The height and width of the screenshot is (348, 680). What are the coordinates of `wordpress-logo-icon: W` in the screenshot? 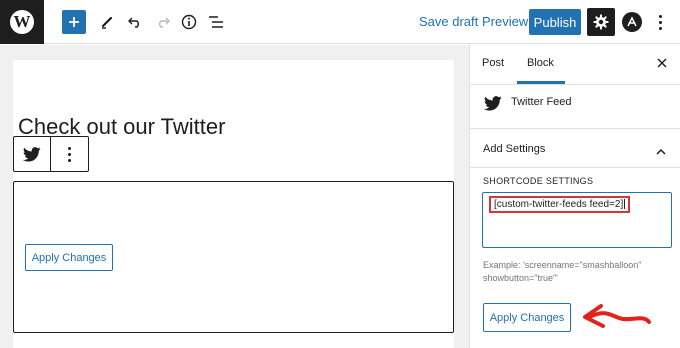 It's located at (22, 22).